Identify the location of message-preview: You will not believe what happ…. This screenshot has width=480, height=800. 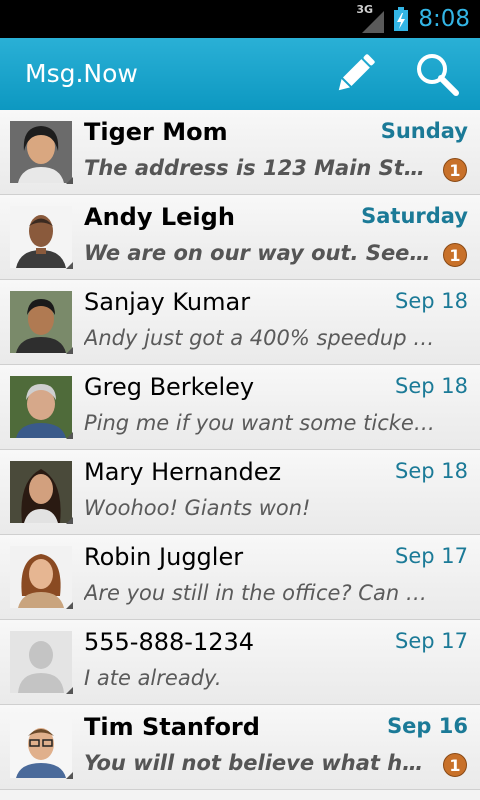
(258, 763).